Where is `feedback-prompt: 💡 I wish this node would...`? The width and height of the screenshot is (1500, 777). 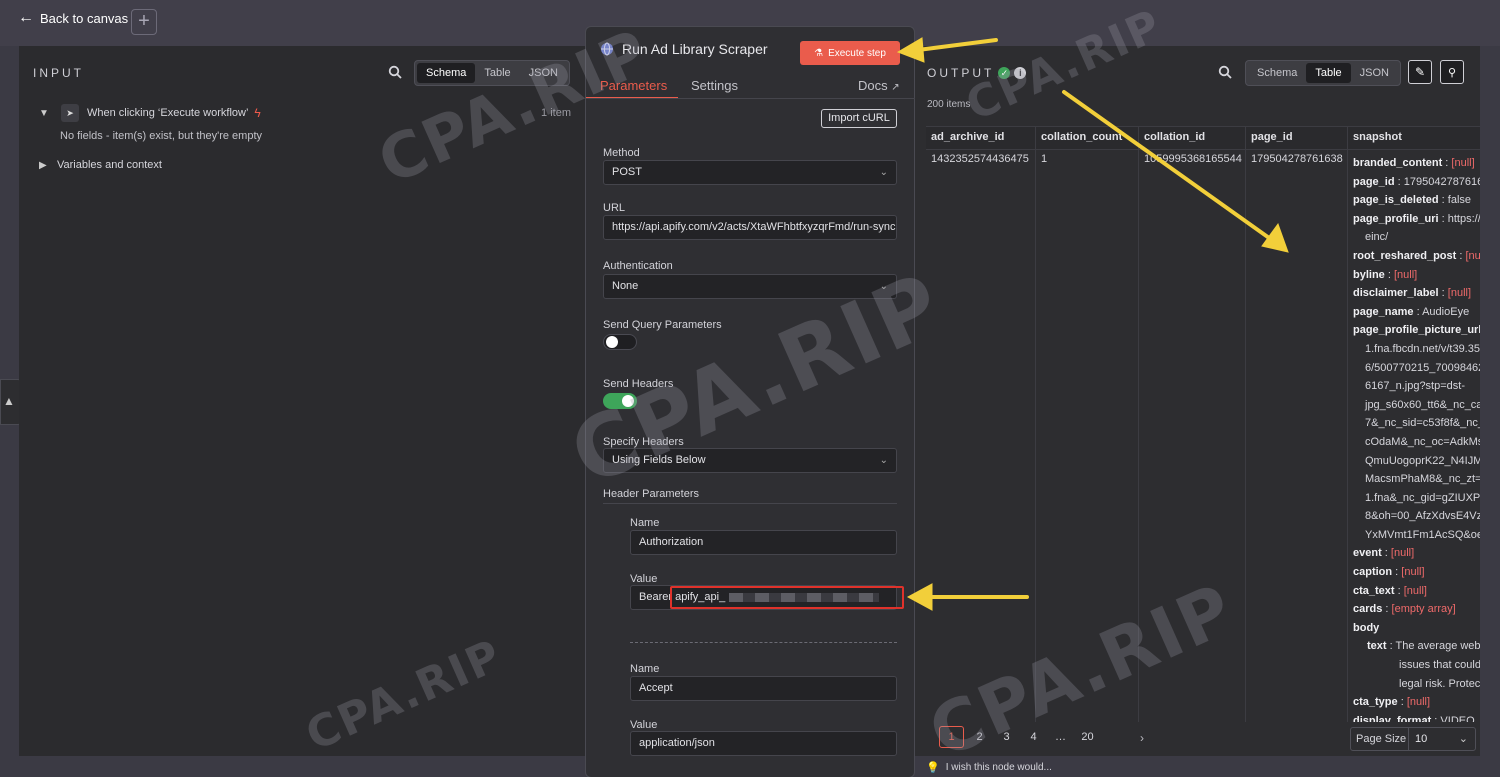
feedback-prompt: 💡 I wish this node would... is located at coordinates (989, 767).